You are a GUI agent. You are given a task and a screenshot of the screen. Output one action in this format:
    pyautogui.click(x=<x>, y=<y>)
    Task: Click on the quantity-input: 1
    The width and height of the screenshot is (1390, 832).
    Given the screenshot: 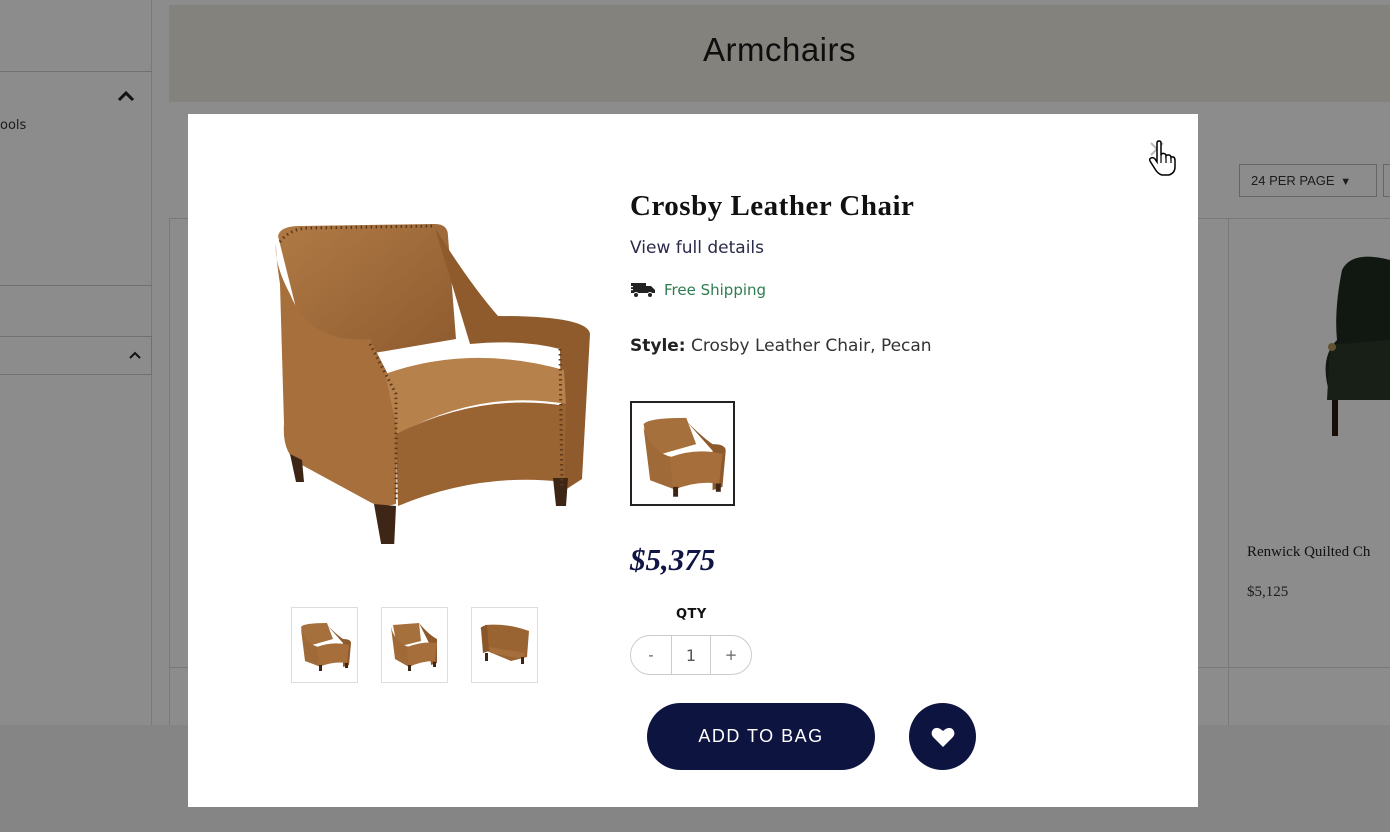 What is the action you would take?
    pyautogui.click(x=691, y=655)
    